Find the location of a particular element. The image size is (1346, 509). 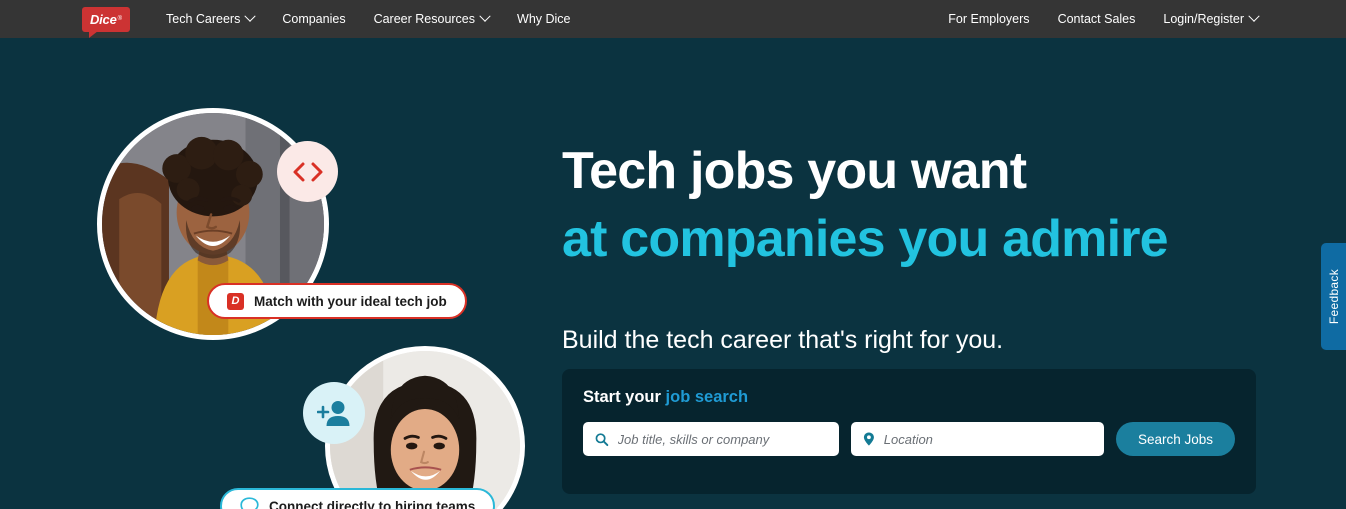

code-brackets-badge is located at coordinates (307, 171).